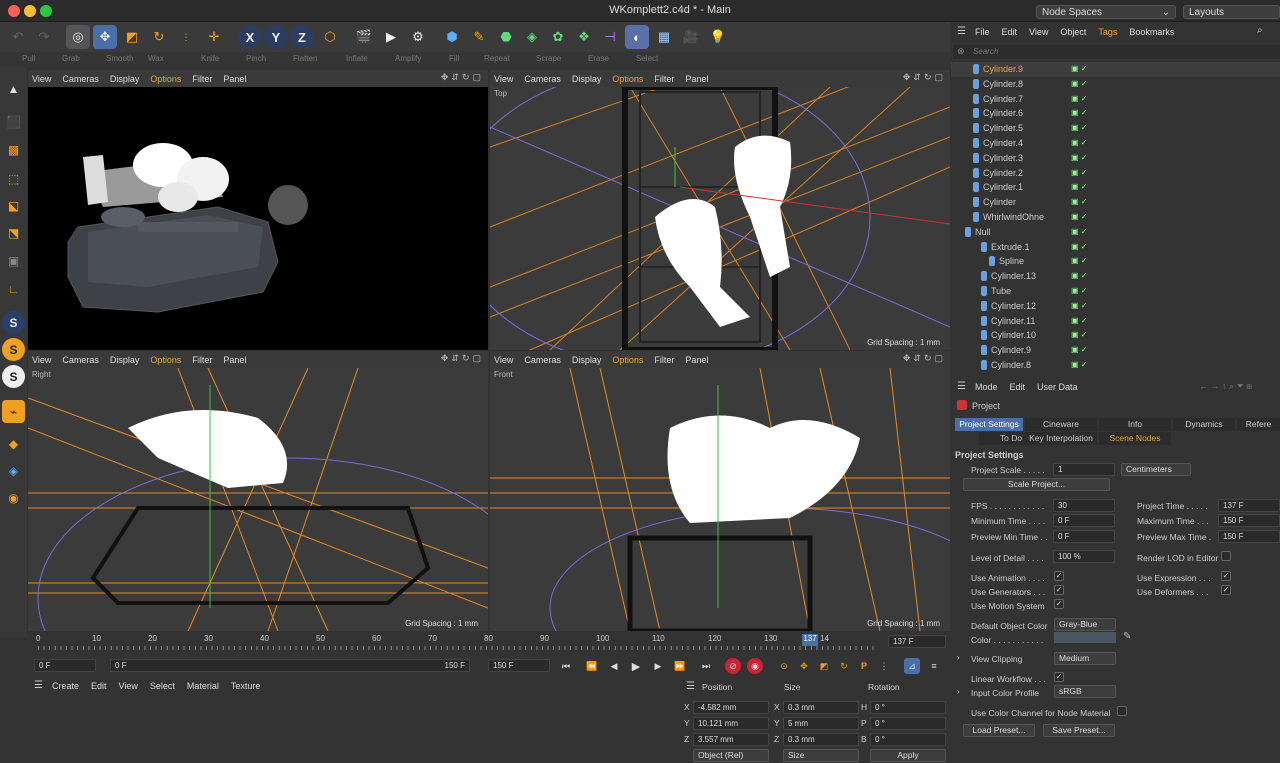  What do you see at coordinates (720, 218) in the screenshot?
I see `top-view-canvas: Top Grid Spacing : 1 mm` at bounding box center [720, 218].